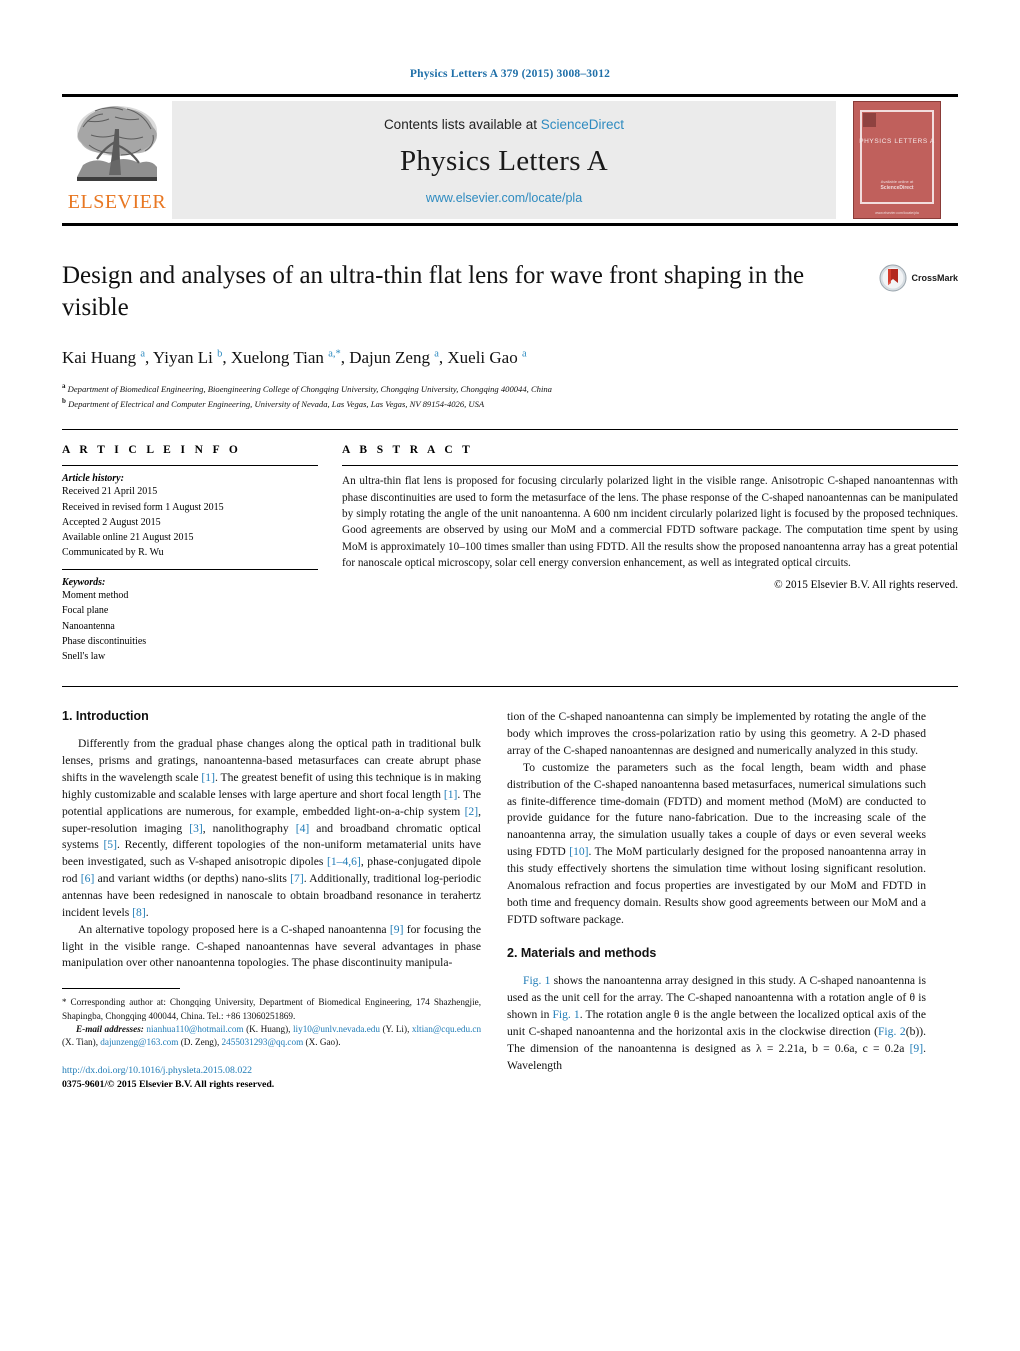 The image size is (1020, 1351). Describe the element at coordinates (934, 278) in the screenshot. I see `crossmark-label: CrossMark` at that location.